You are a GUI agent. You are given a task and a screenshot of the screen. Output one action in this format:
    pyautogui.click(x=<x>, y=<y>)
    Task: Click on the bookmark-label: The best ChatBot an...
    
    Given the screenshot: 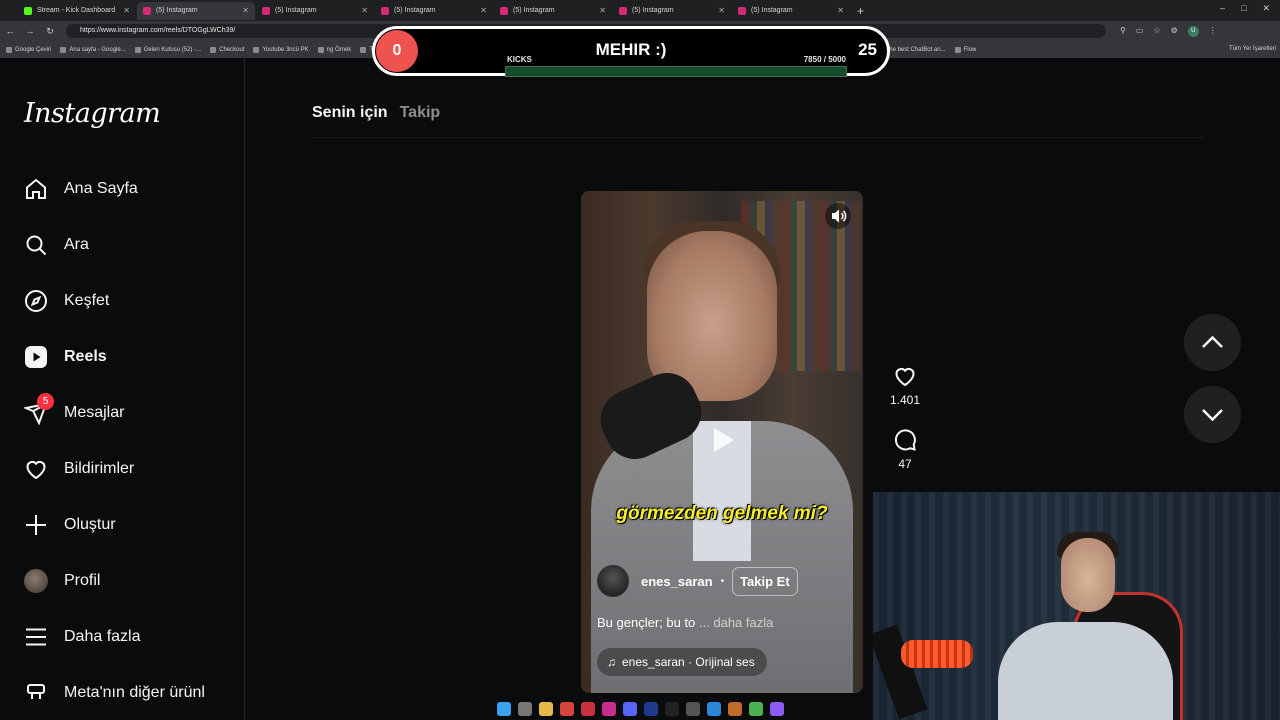 What is the action you would take?
    pyautogui.click(x=915, y=49)
    